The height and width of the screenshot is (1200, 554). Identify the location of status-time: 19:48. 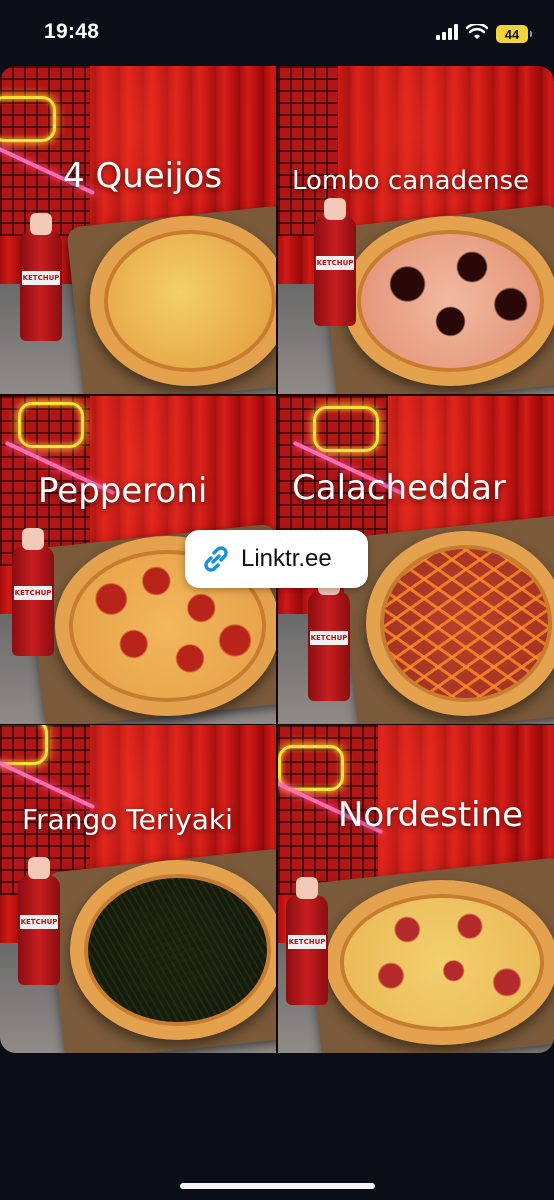
(72, 31).